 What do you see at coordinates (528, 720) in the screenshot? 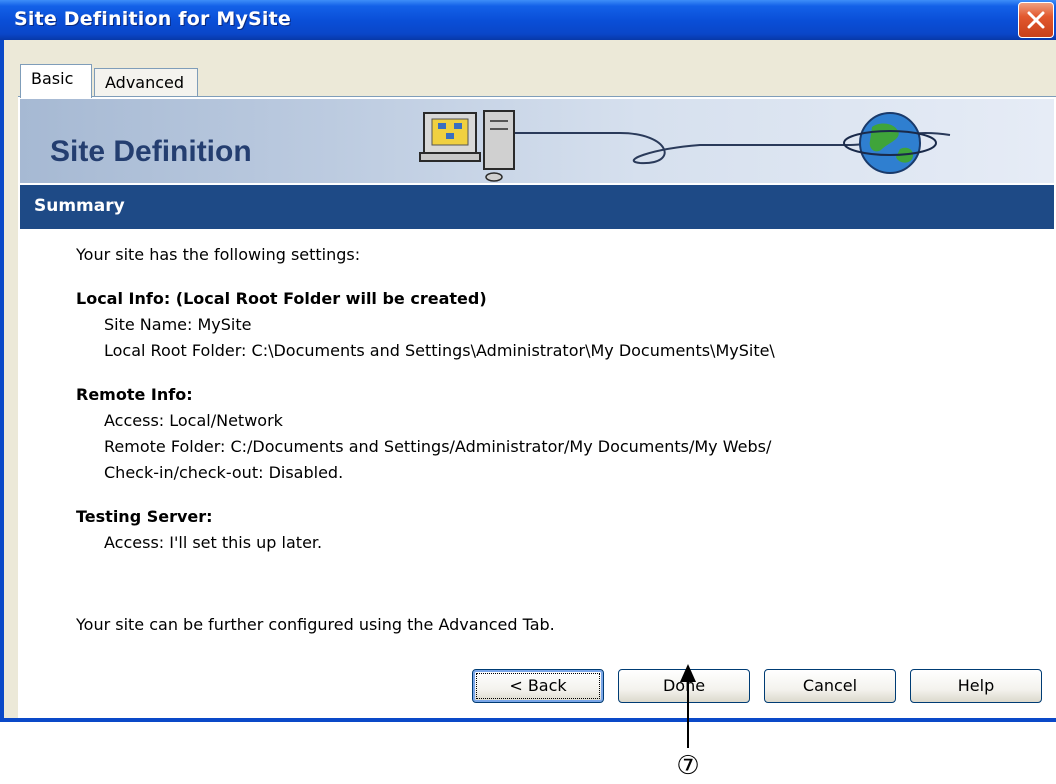
I see `window-frame-bottom` at bounding box center [528, 720].